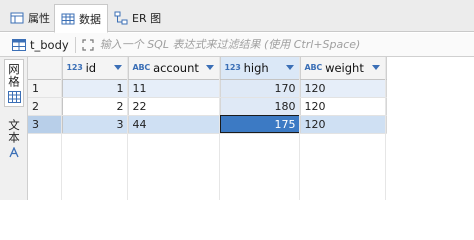 The image size is (474, 240). I want to click on cell-high-focused: 175, so click(260, 124).